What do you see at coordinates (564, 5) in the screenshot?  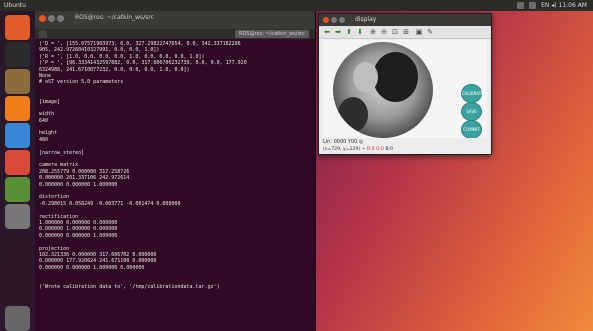 I see `tray-status-text: EN ◂) 11:06 AM` at bounding box center [564, 5].